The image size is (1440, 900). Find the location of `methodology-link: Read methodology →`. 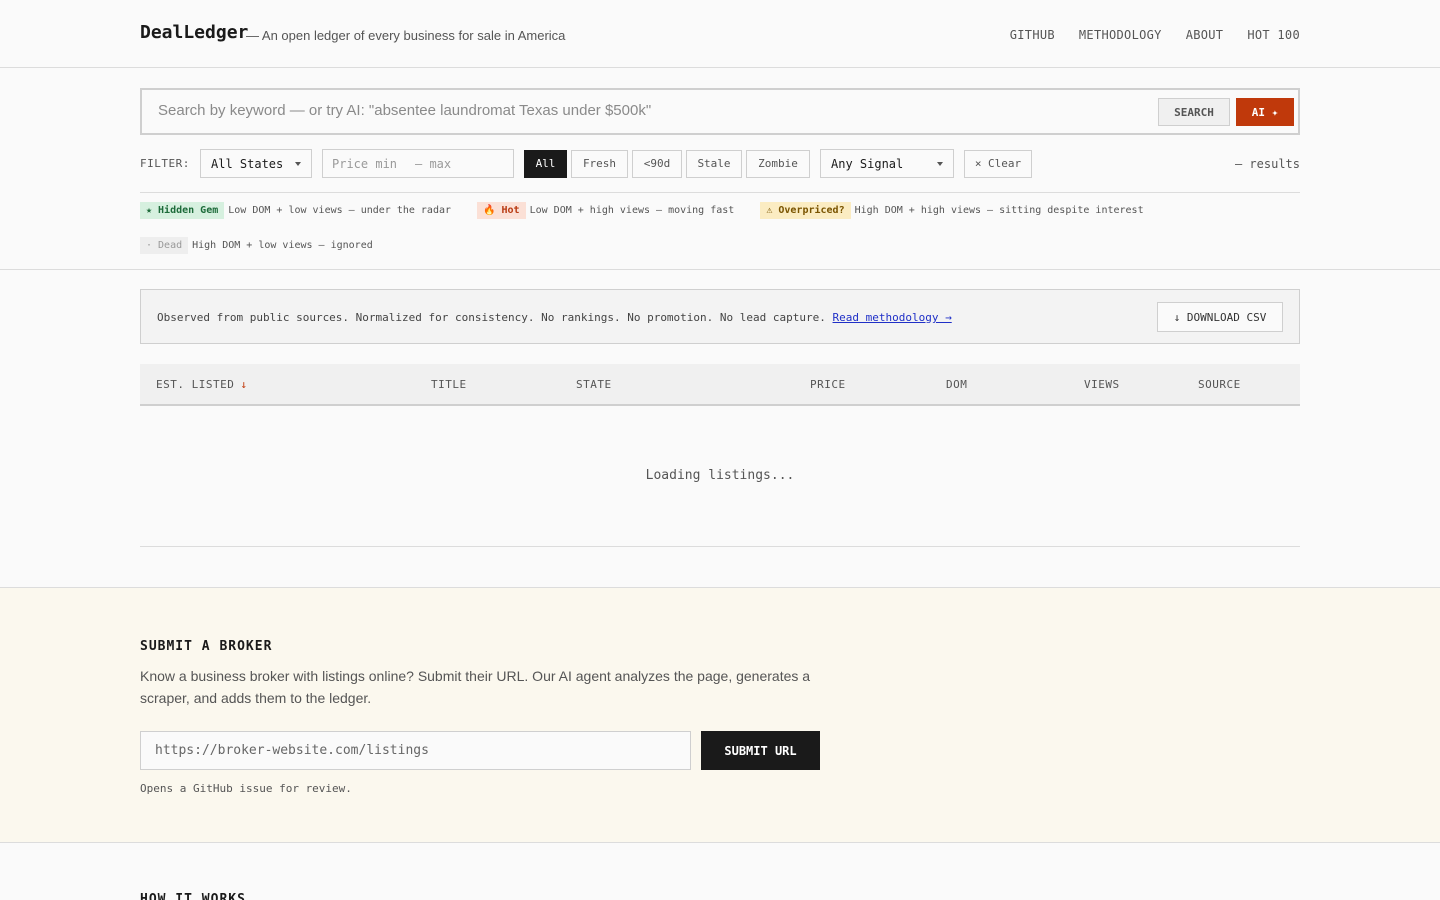

methodology-link: Read methodology → is located at coordinates (892, 317).